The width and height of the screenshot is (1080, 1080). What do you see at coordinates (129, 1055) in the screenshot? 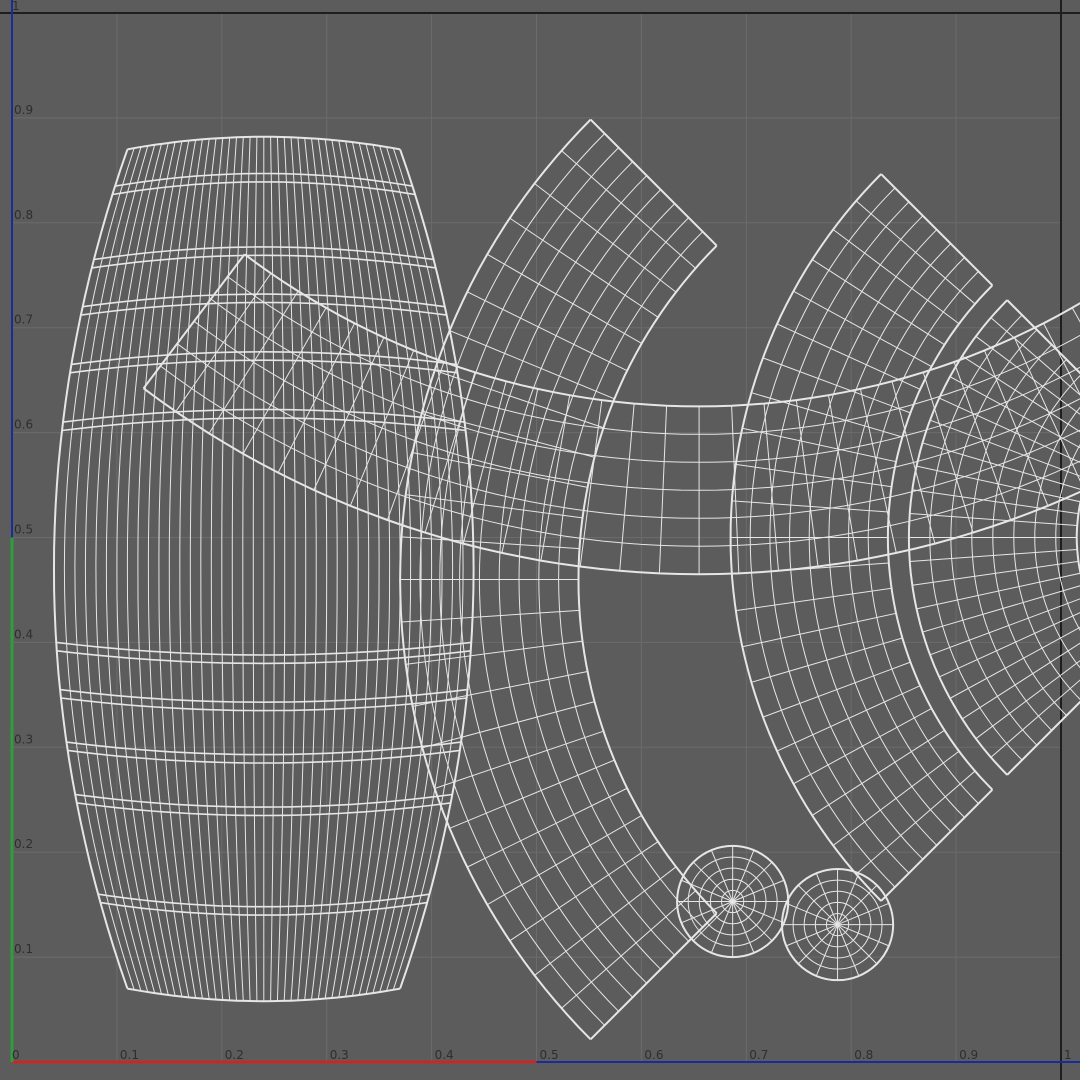
I see `u-tick-label: 0.1` at bounding box center [129, 1055].